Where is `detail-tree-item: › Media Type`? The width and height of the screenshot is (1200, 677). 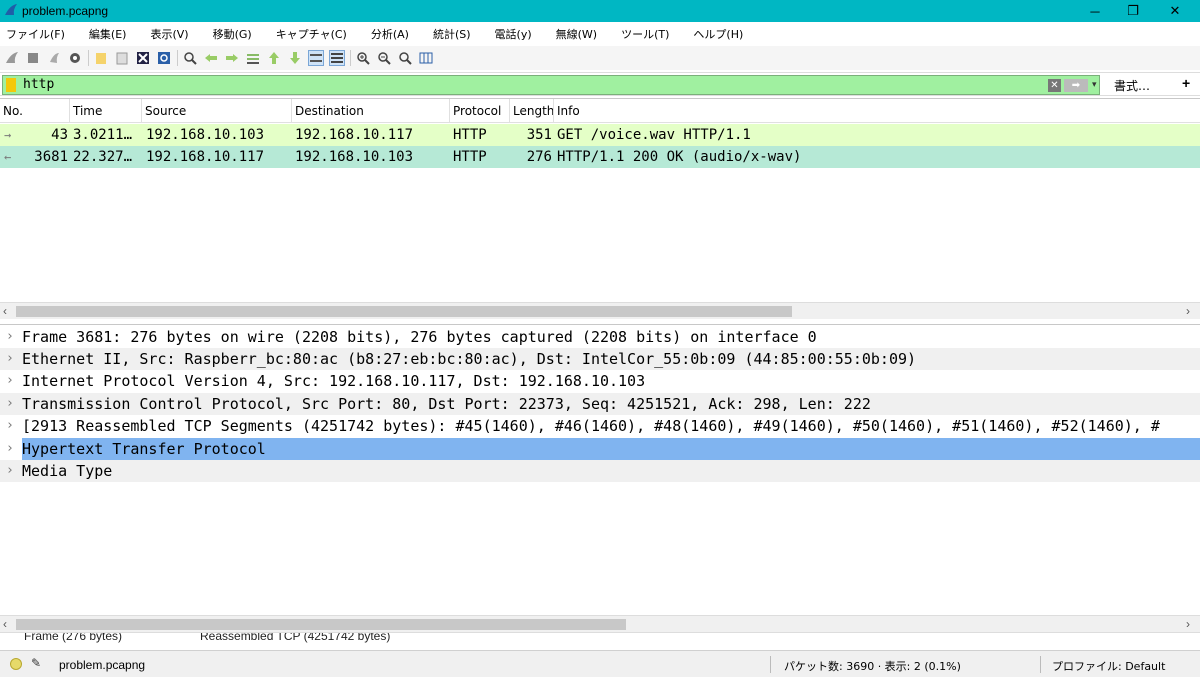 detail-tree-item: › Media Type is located at coordinates (600, 471).